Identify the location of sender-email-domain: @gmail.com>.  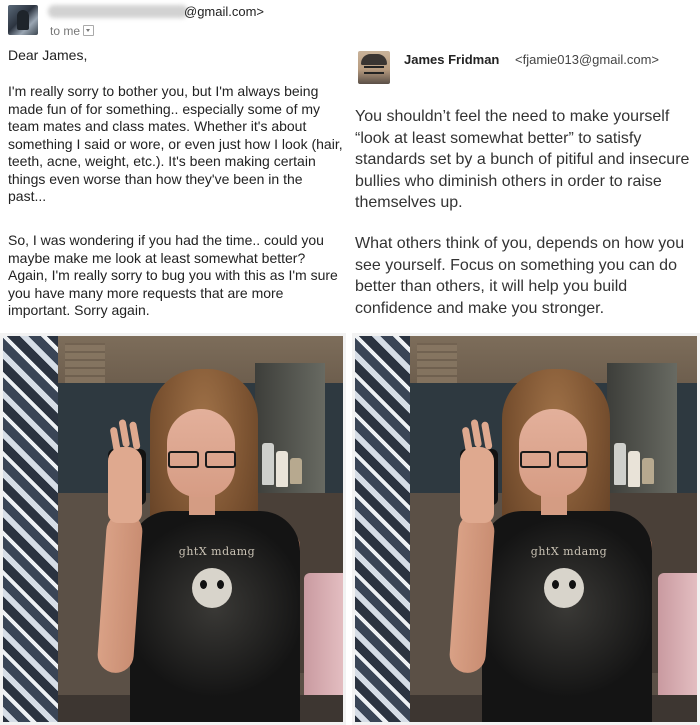
(224, 11).